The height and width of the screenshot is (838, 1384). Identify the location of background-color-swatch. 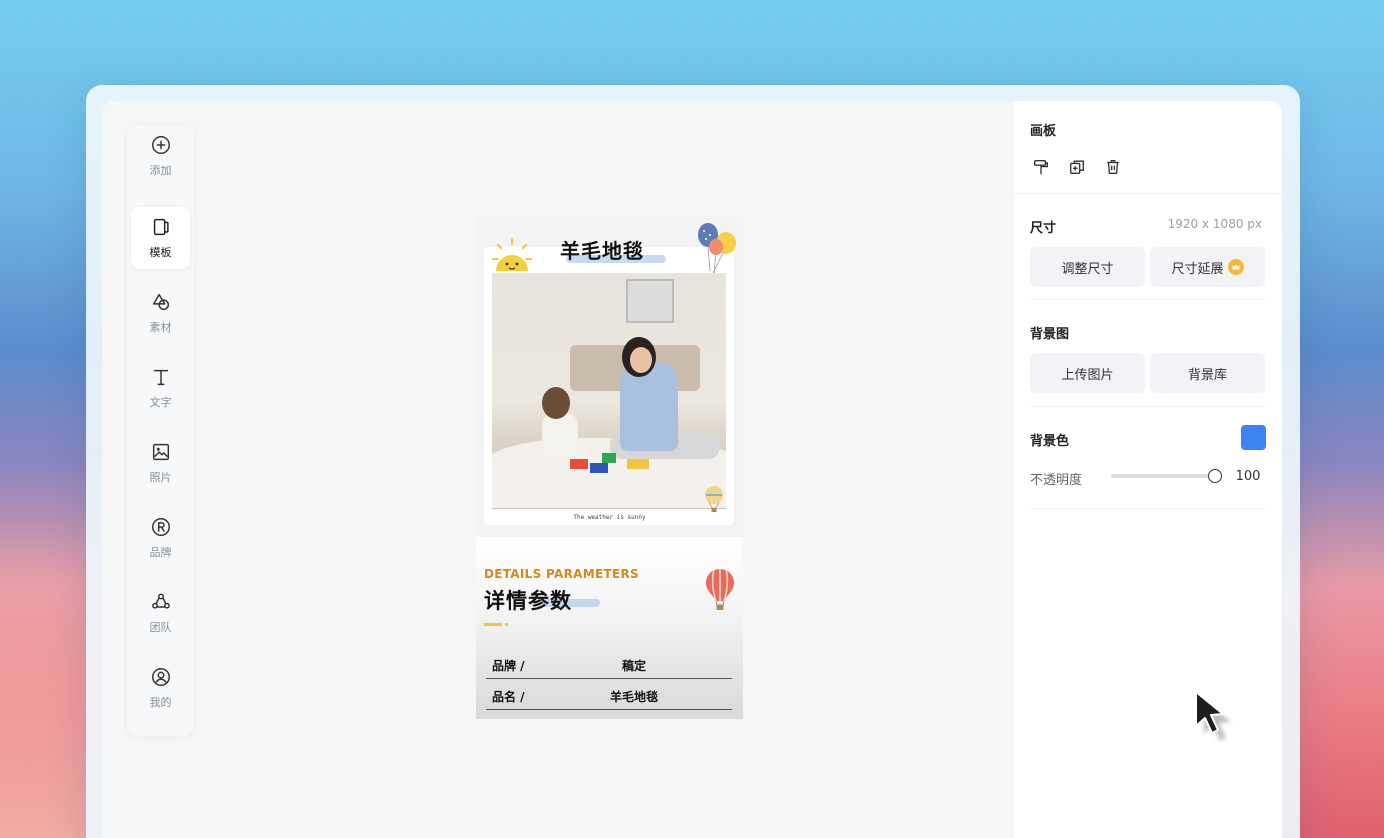
(1253, 437).